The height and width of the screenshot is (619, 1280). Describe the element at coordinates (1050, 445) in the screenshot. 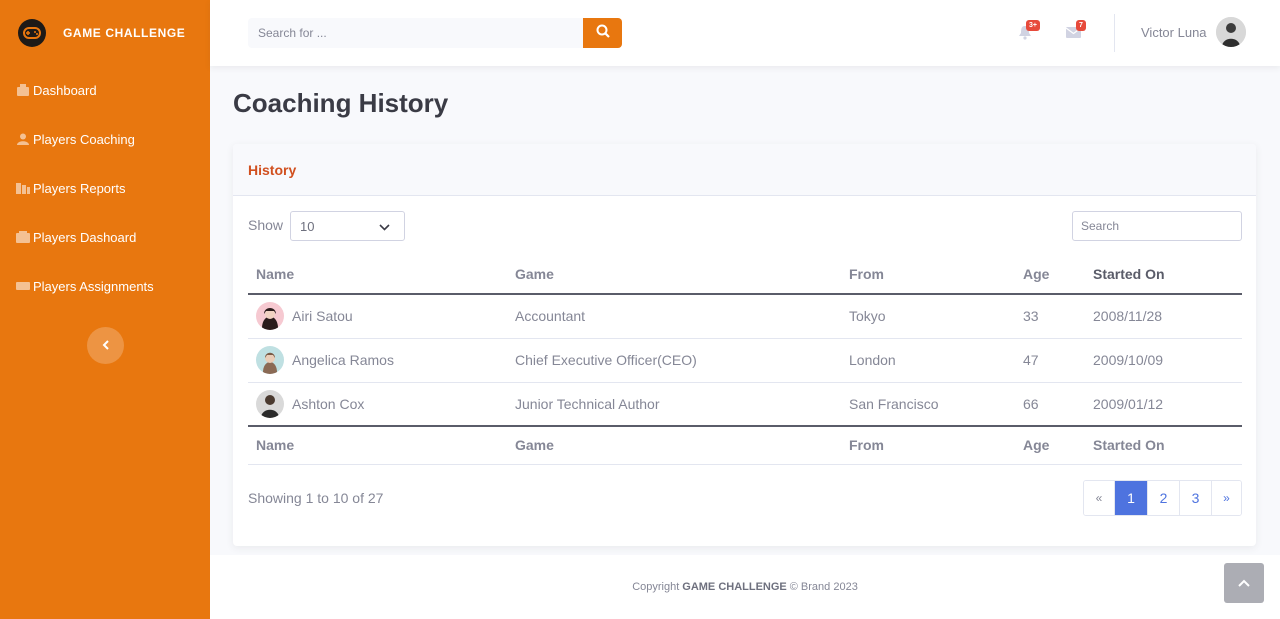

I see `column-footer-age: Age` at that location.